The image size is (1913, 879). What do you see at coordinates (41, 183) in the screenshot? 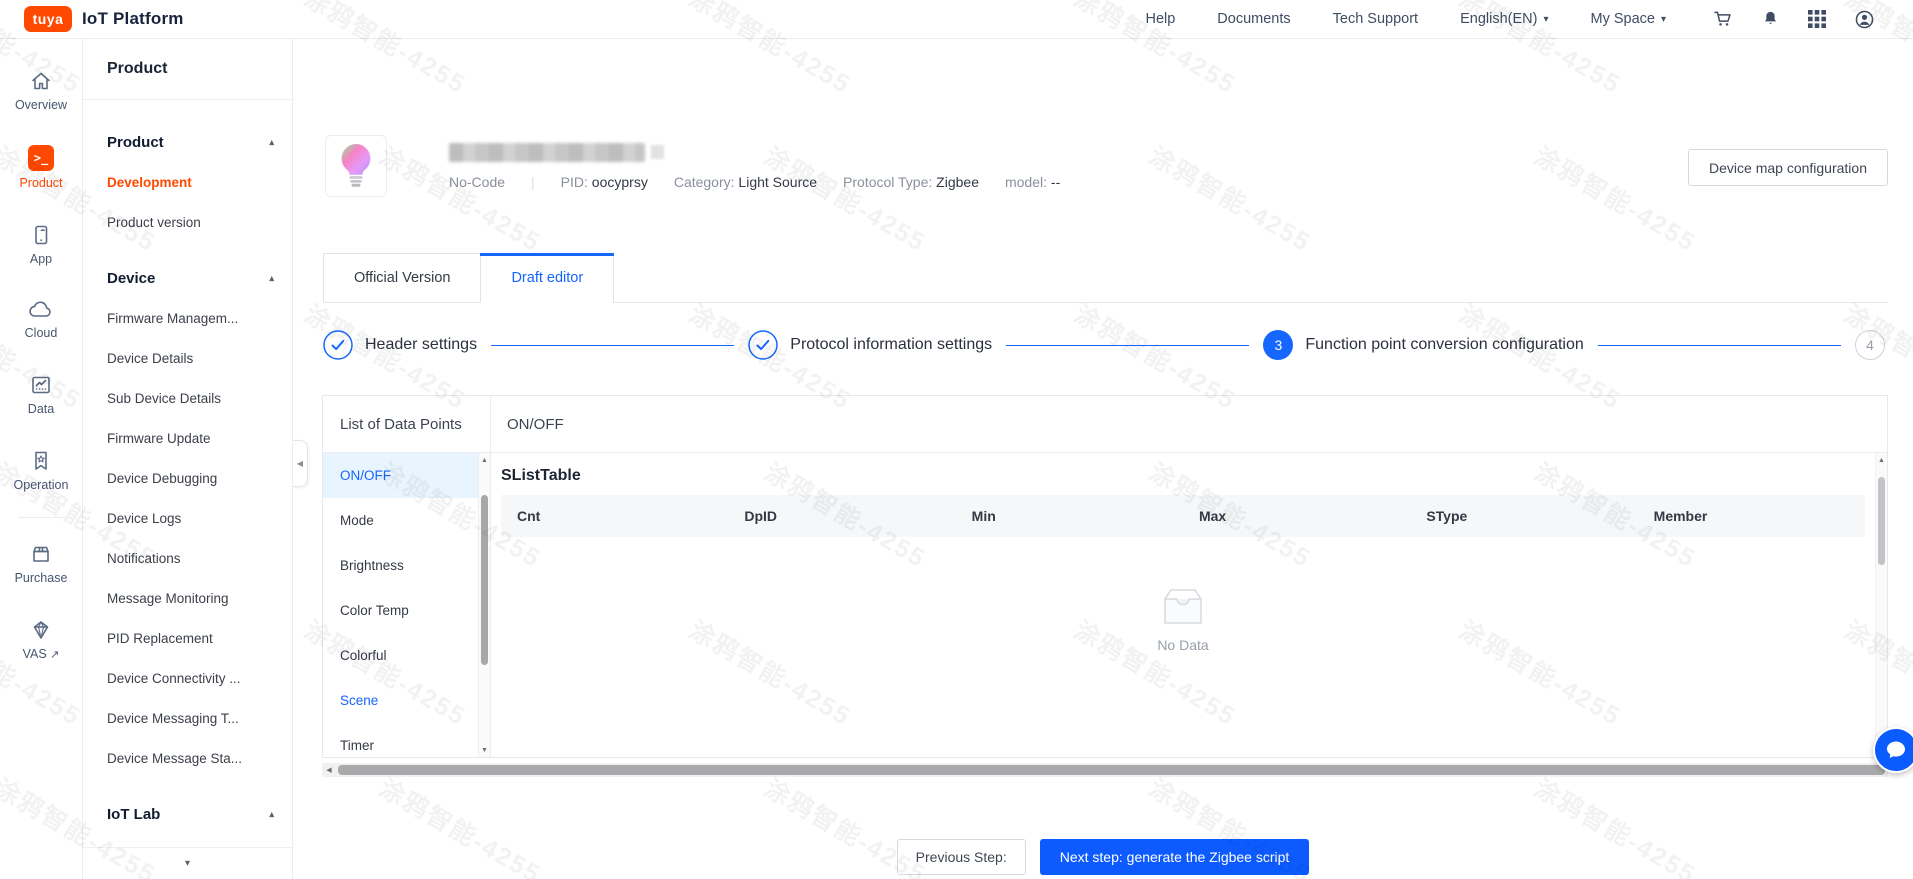
I see `rail-item-label: Product` at bounding box center [41, 183].